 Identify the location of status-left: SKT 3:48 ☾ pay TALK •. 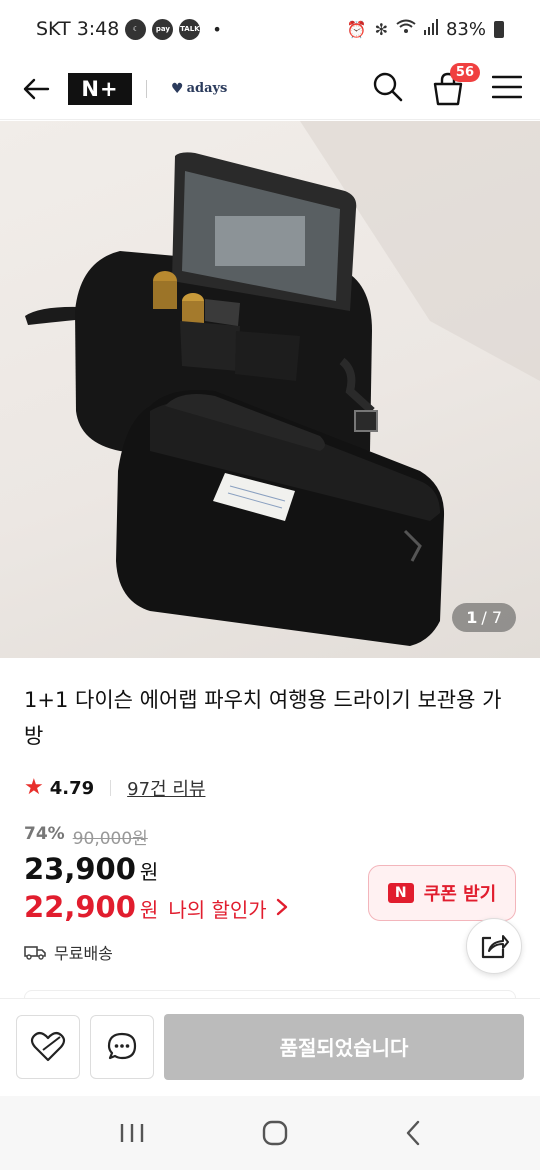
(129, 29).